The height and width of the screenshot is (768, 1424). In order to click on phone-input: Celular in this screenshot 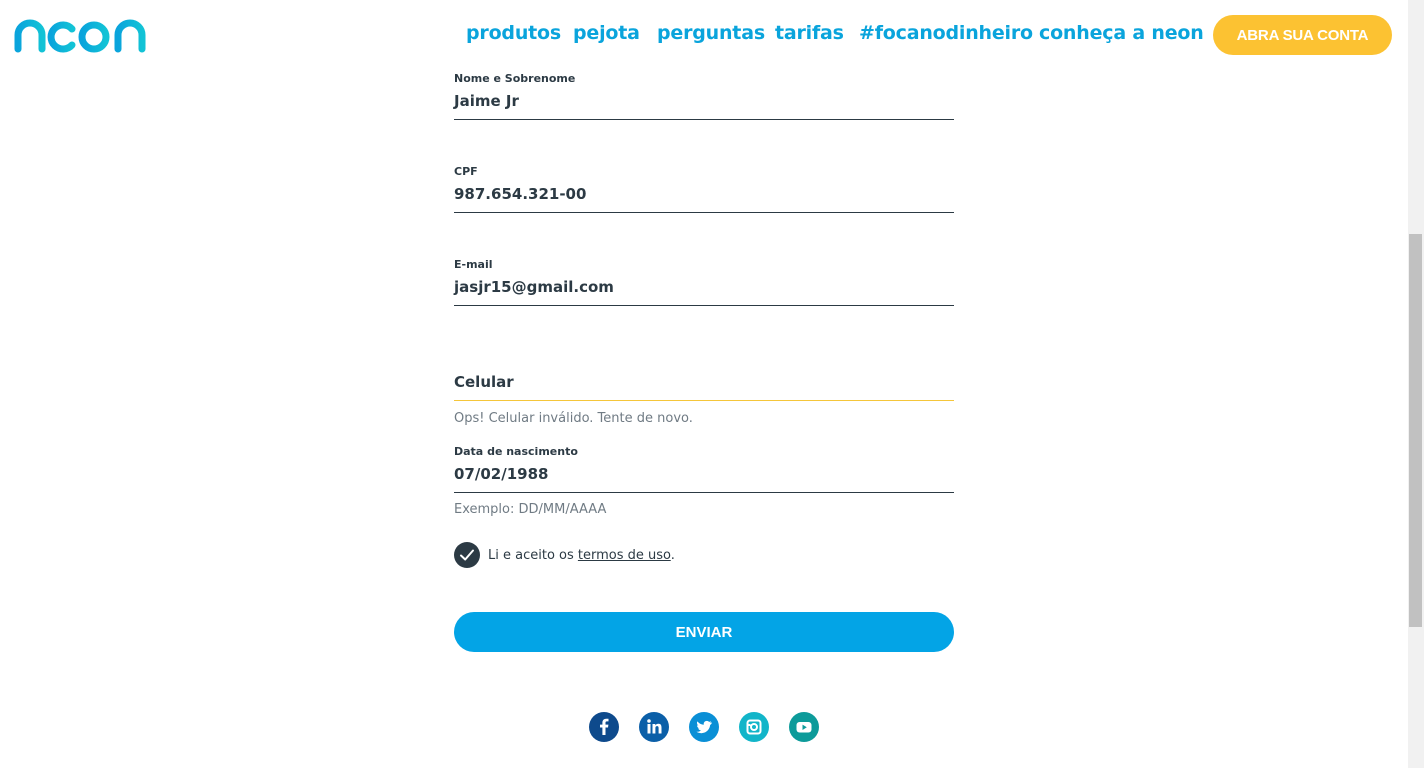, I will do `click(704, 385)`.